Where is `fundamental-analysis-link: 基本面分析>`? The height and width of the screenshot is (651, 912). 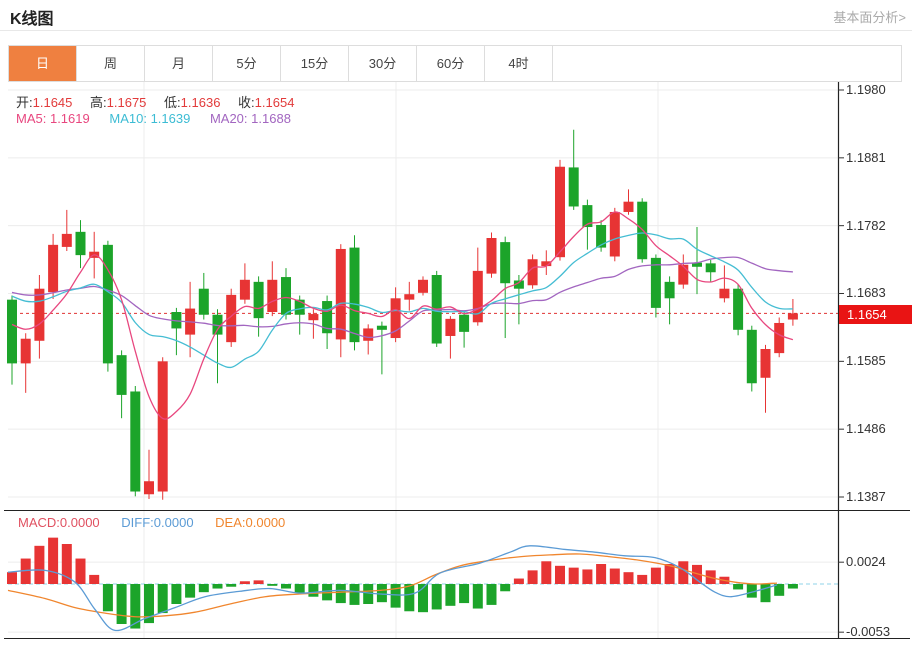 fundamental-analysis-link: 基本面分析> is located at coordinates (869, 16).